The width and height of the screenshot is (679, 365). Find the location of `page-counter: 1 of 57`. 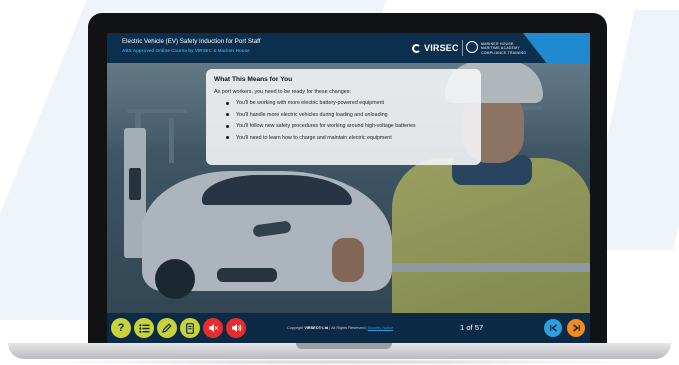

page-counter: 1 of 57 is located at coordinates (472, 327).